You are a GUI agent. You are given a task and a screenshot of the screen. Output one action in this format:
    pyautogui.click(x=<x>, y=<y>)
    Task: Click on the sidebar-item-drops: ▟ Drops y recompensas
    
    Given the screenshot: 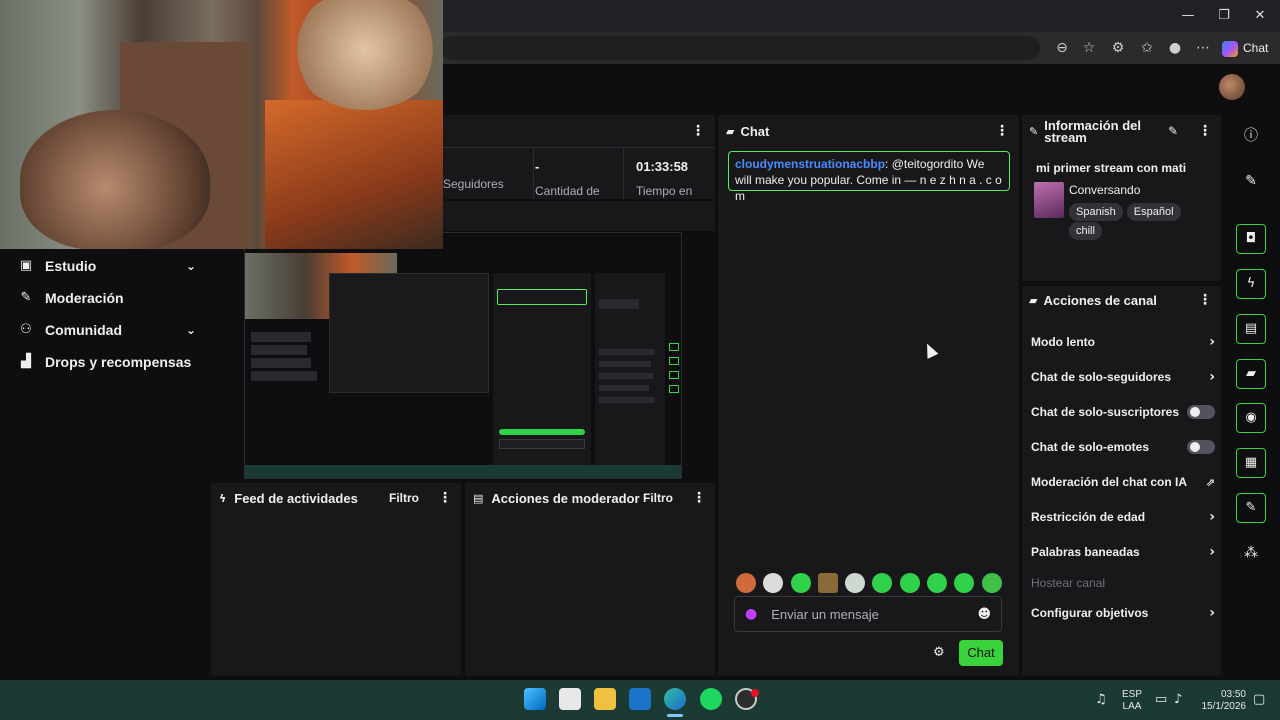 What is the action you would take?
    pyautogui.click(x=107, y=362)
    